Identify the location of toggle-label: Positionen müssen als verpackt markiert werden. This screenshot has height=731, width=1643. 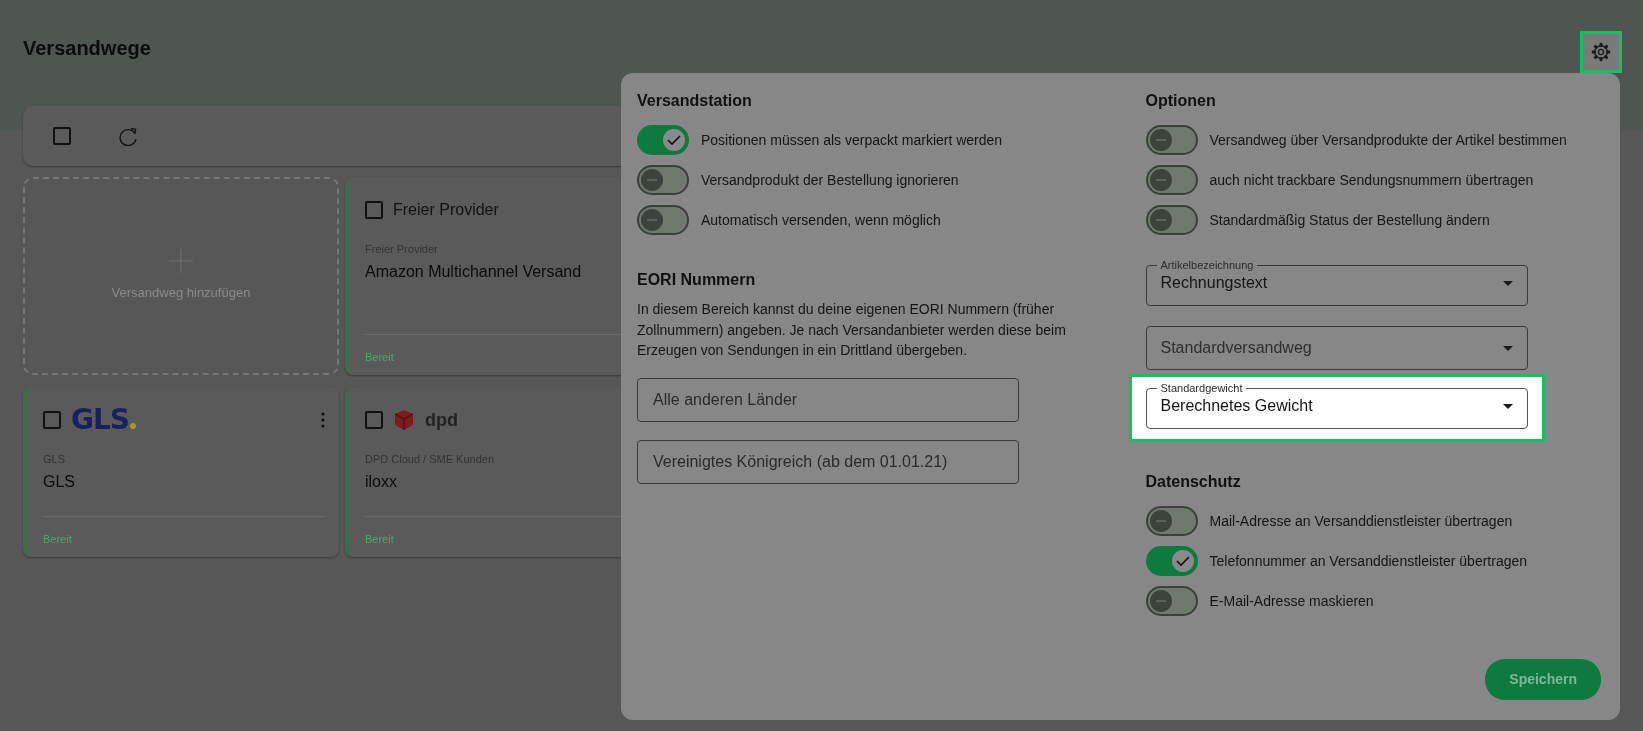
(852, 140).